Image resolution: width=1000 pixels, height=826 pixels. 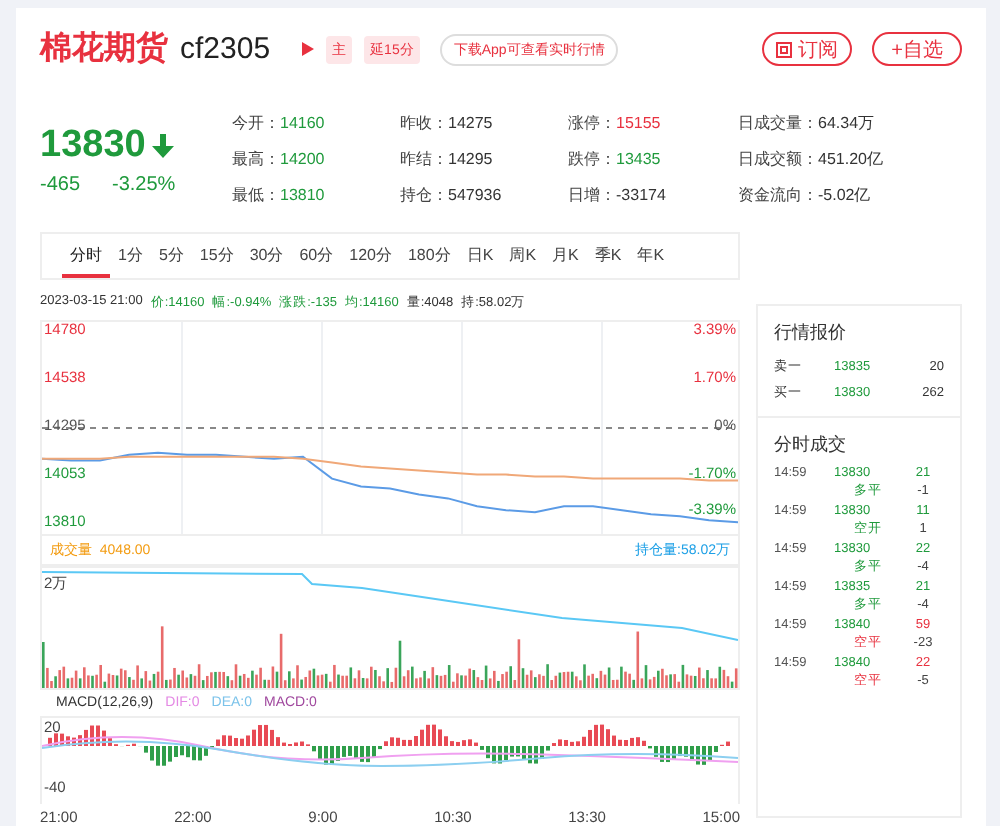 What do you see at coordinates (130, 256) in the screenshot?
I see `period-tab: 1分` at bounding box center [130, 256].